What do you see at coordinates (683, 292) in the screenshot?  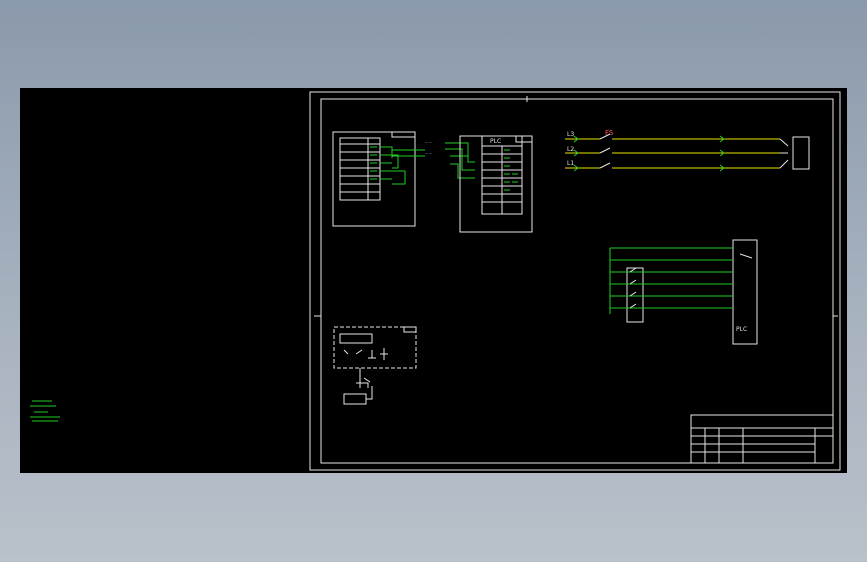 I see `plc-io-ladder: PLC` at bounding box center [683, 292].